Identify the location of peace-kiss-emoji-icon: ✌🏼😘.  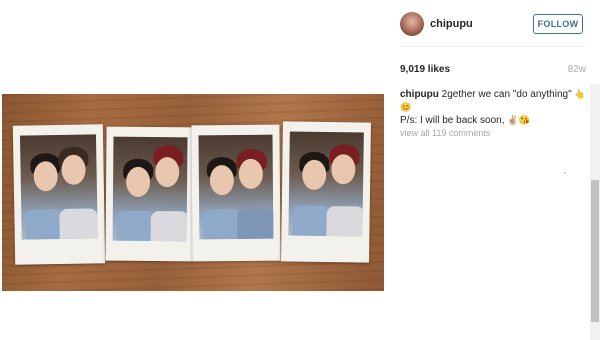
(518, 120).